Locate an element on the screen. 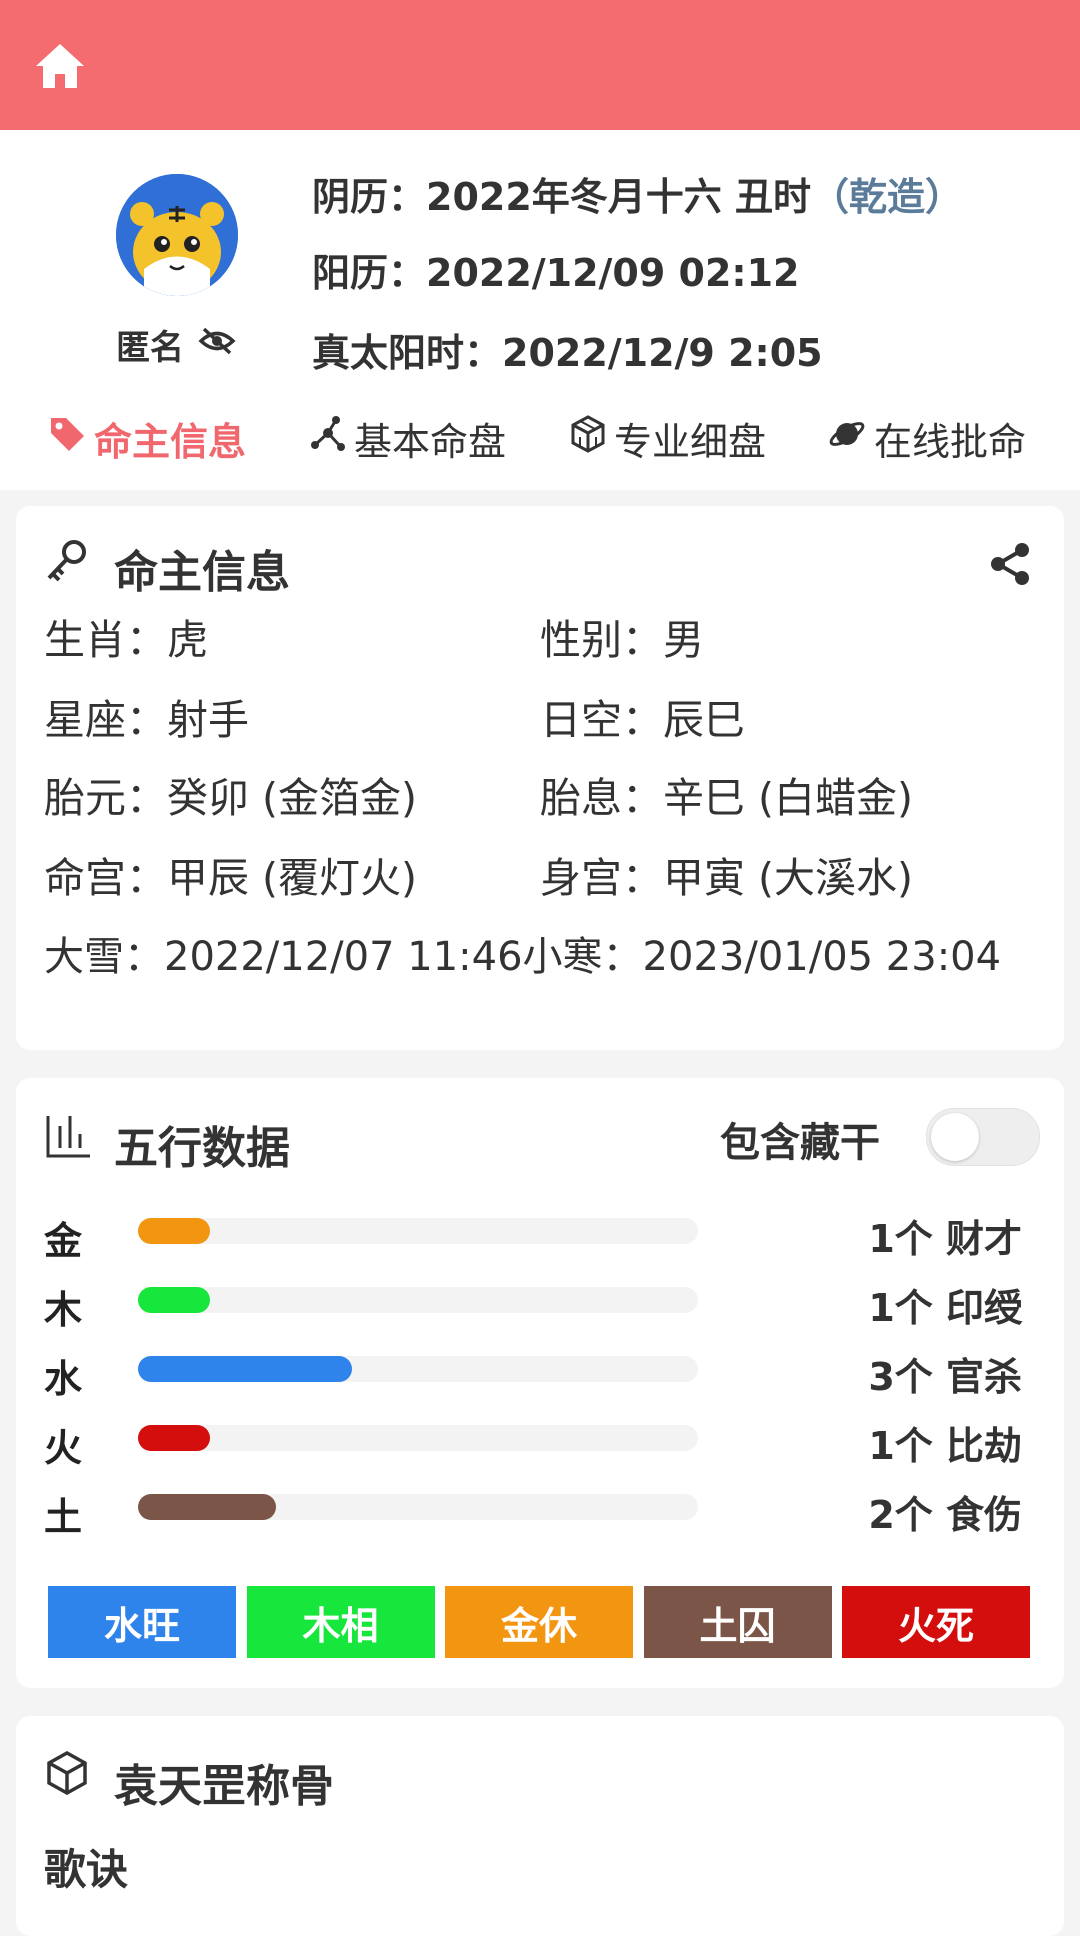 Image resolution: width=1080 pixels, height=1936 pixels. element-state-badge: 土囚 is located at coordinates (737, 1622).